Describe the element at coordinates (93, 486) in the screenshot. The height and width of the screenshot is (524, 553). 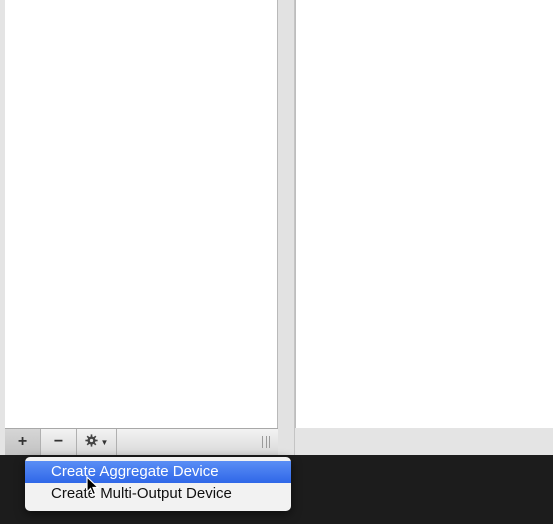
I see `mouse-pointer-icon` at that location.